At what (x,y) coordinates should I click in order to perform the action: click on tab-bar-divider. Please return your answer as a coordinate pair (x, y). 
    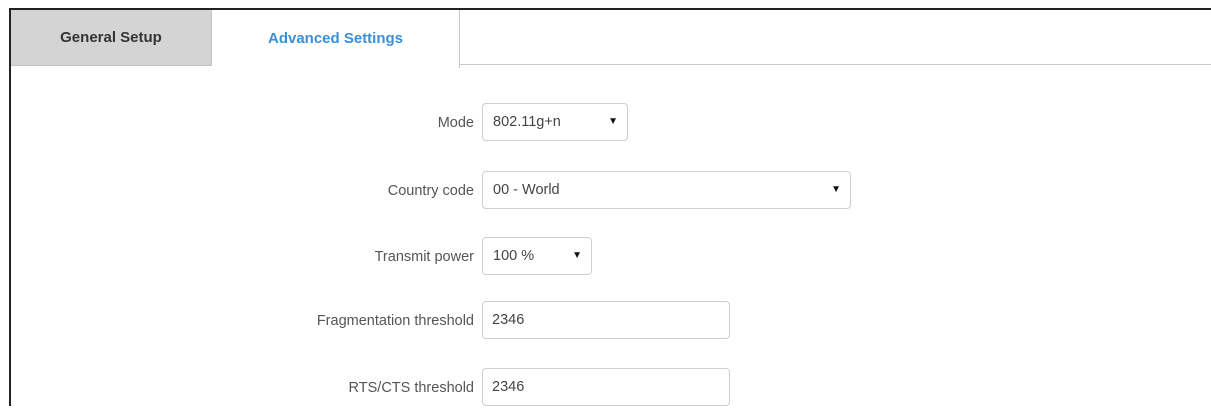
    Looking at the image, I should click on (835, 64).